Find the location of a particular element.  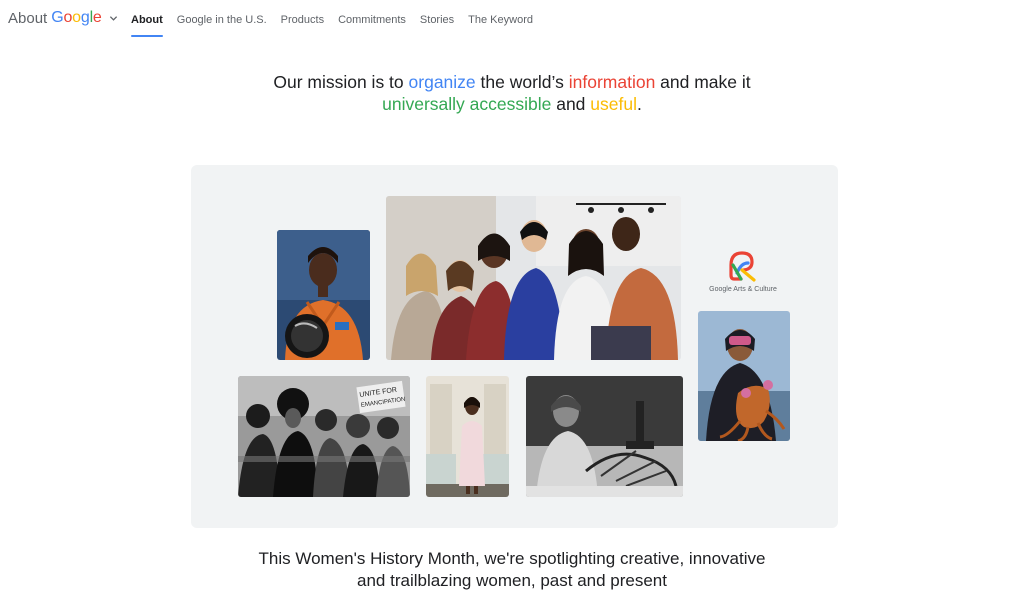

nav-the-keyword: The Keyword is located at coordinates (500, 20).